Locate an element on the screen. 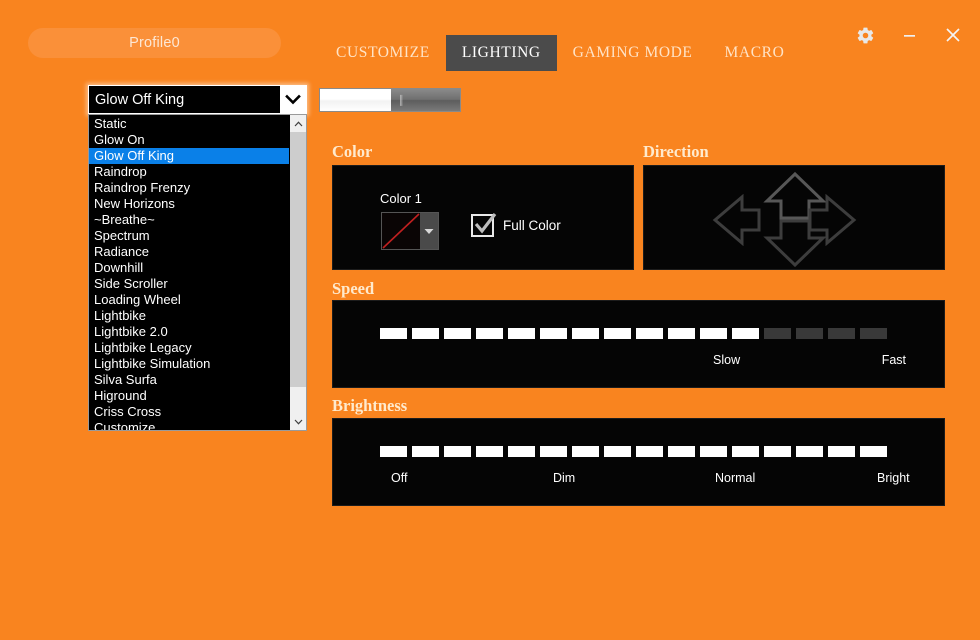  dropdown-option: New Horizons is located at coordinates (189, 204).